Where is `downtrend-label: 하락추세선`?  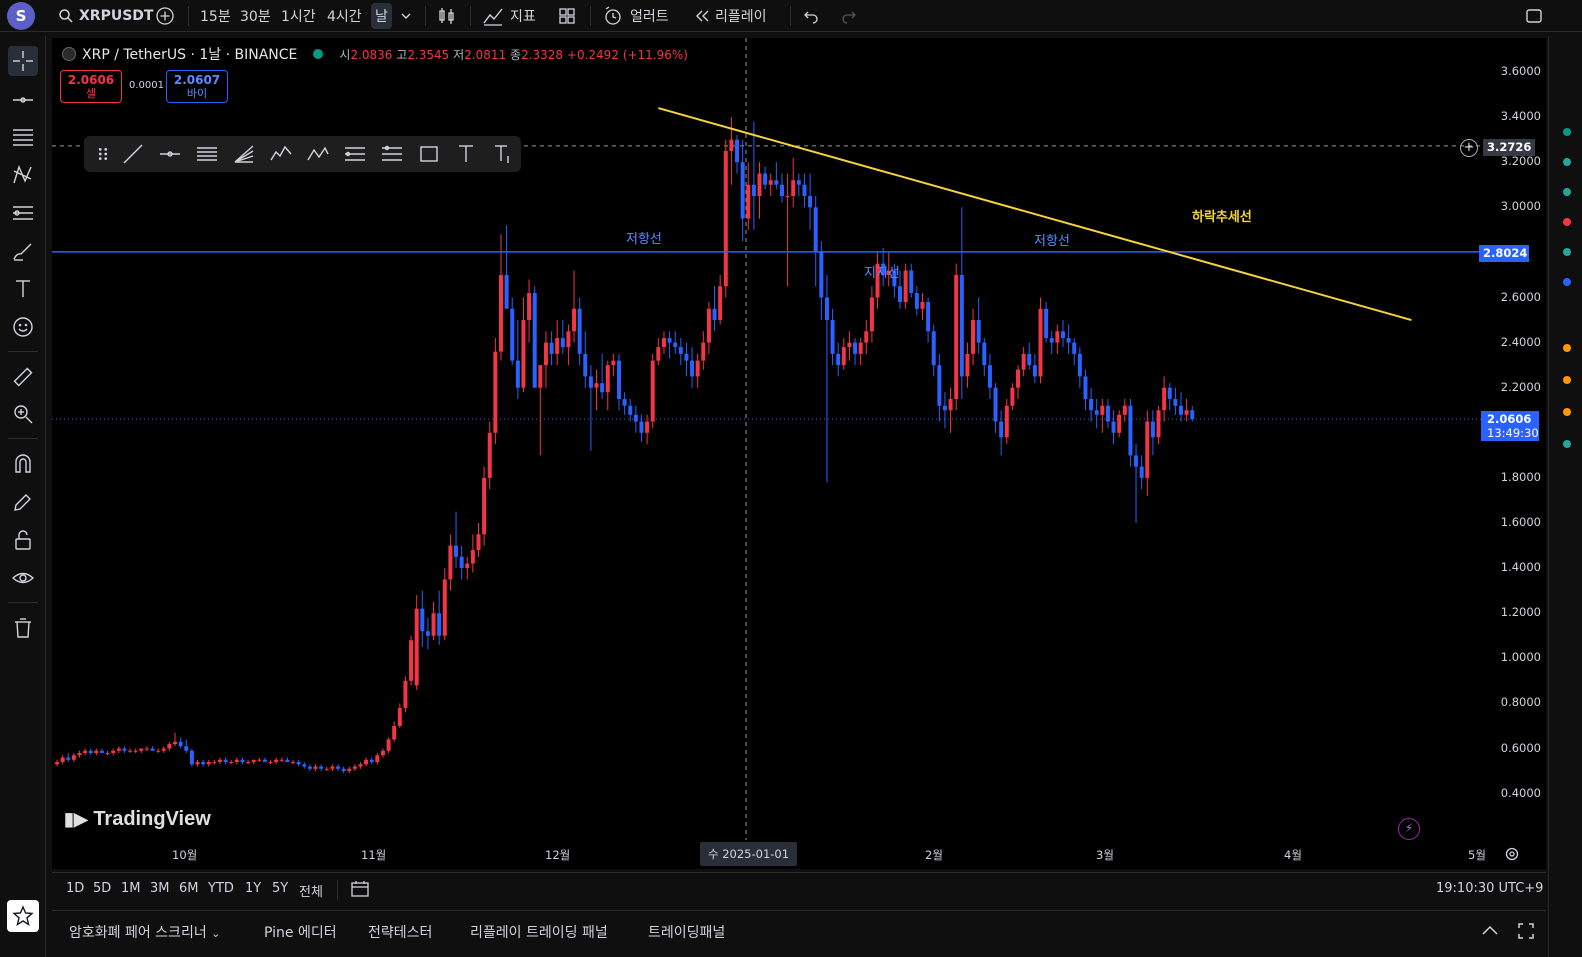
downtrend-label: 하락추세선 is located at coordinates (1222, 215).